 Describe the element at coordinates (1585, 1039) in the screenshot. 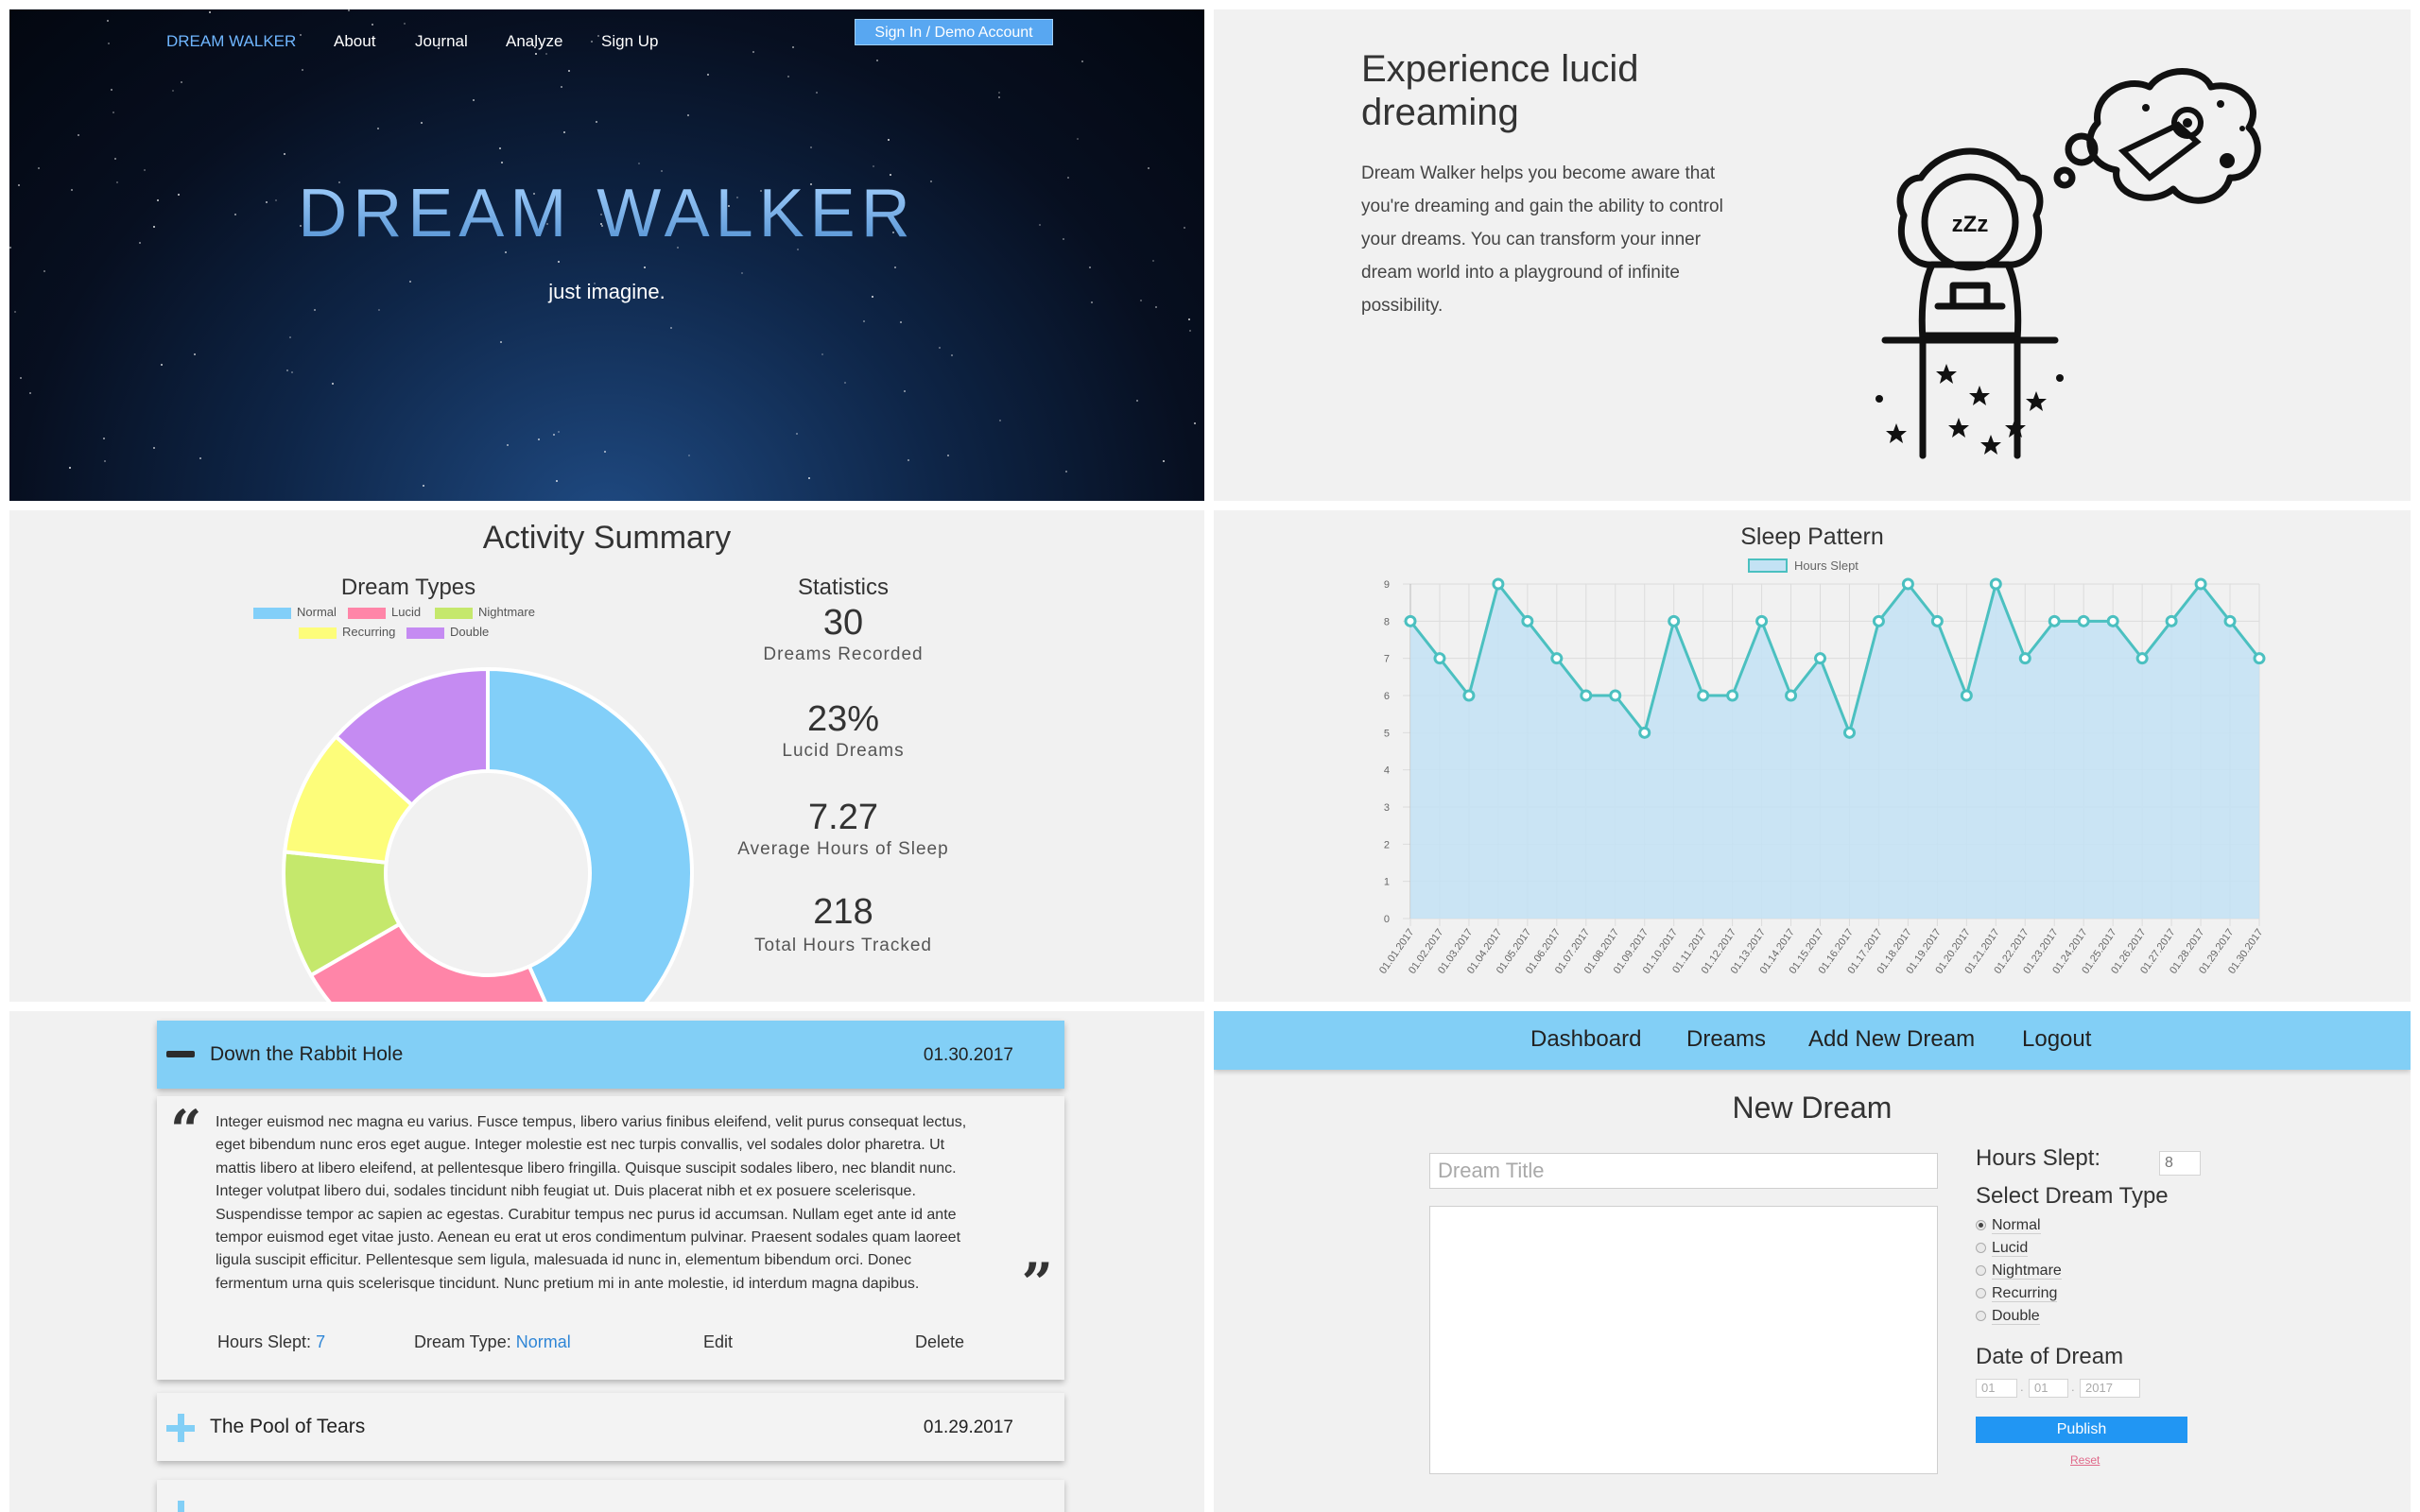

I see `nav-dashboard: Dashboard` at that location.